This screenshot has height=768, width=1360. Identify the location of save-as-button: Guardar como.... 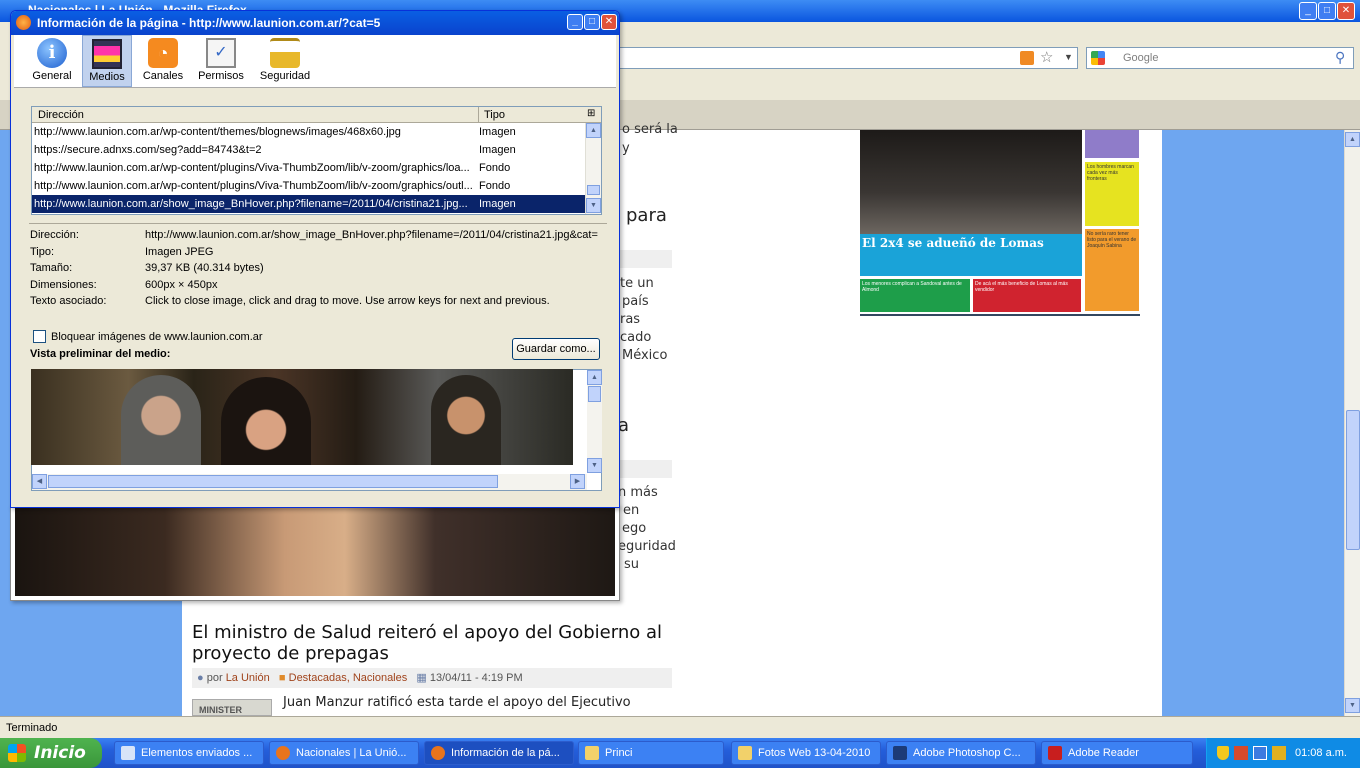
(556, 349).